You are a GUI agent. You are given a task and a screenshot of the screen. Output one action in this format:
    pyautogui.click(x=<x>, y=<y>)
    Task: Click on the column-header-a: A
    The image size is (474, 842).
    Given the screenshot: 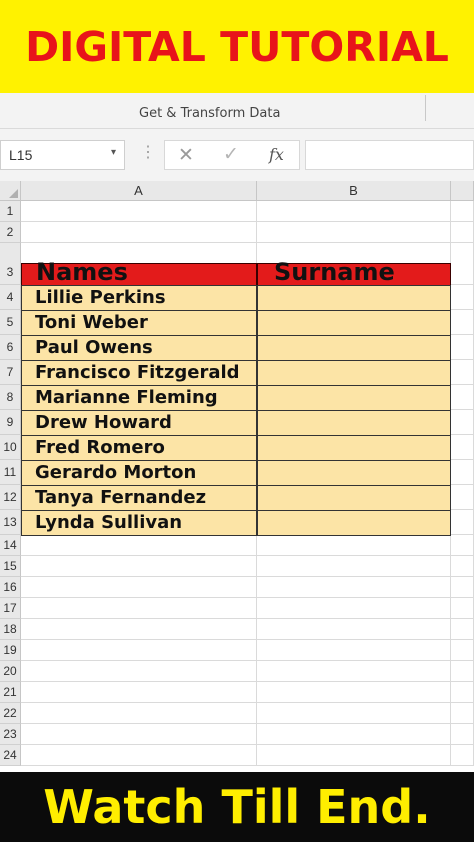 What is the action you would take?
    pyautogui.click(x=139, y=191)
    